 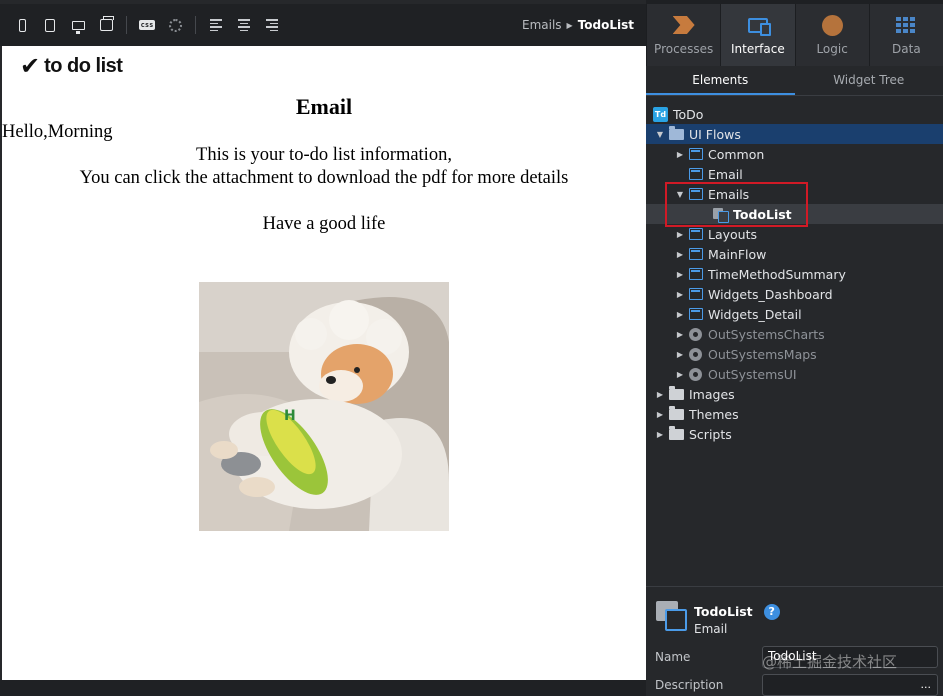 What do you see at coordinates (290, 416) in the screenshot?
I see `corn-letter-glyph: H` at bounding box center [290, 416].